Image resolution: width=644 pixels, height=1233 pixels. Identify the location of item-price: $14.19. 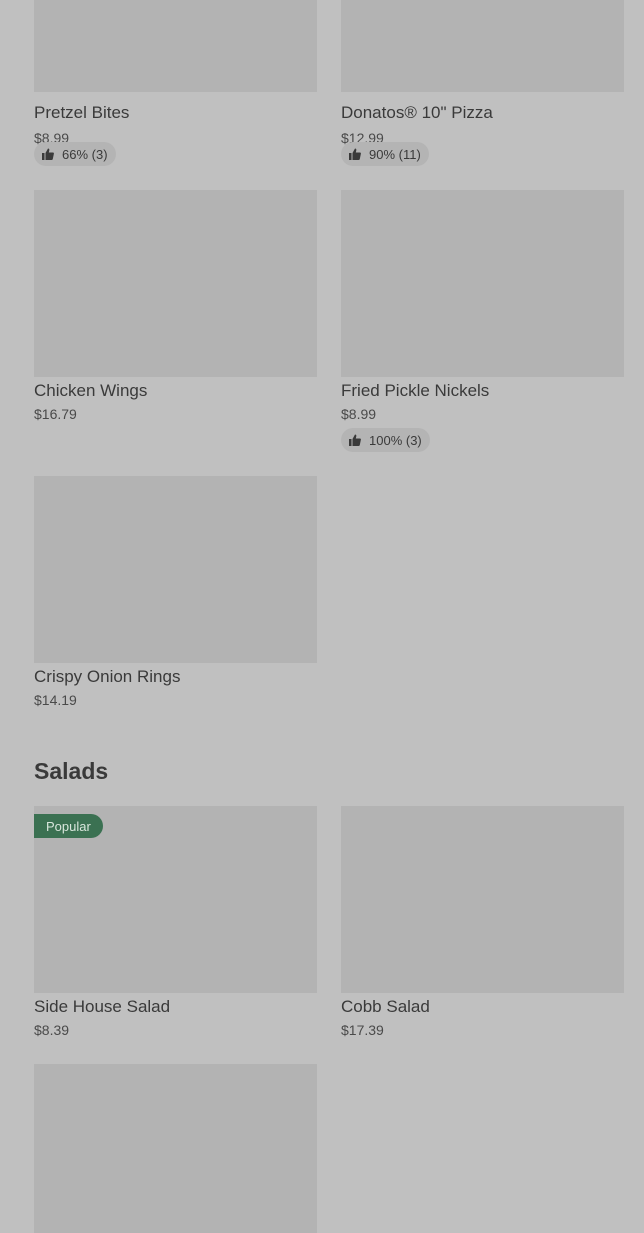
(55, 700).